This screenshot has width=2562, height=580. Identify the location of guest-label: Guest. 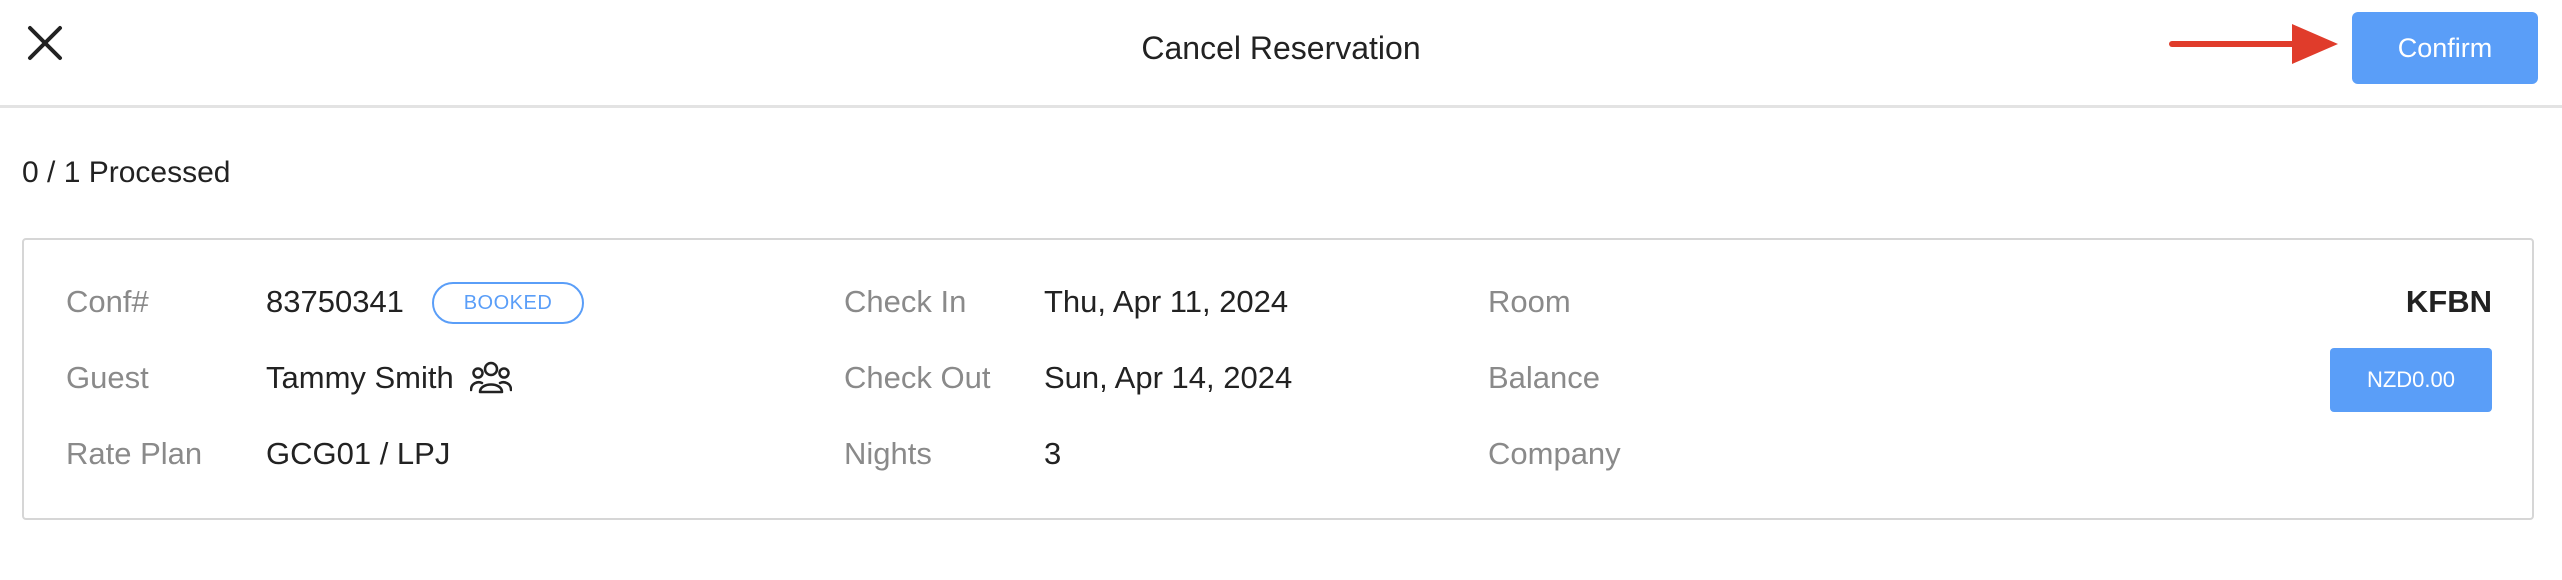
(107, 377).